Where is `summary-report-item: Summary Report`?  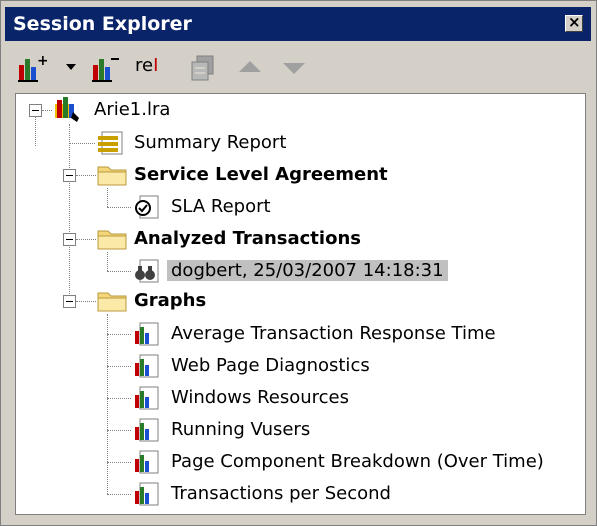 summary-report-item: Summary Report is located at coordinates (210, 143).